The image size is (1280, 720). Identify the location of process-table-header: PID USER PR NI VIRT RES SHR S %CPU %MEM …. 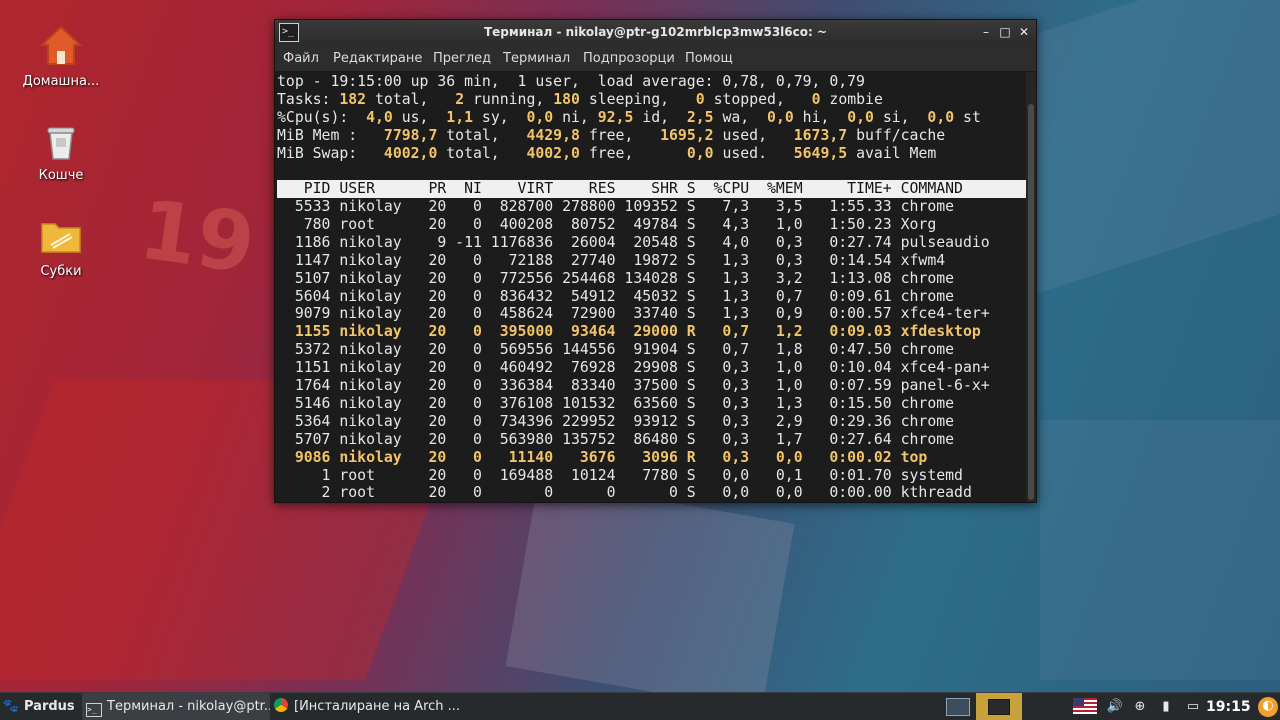
(651, 189).